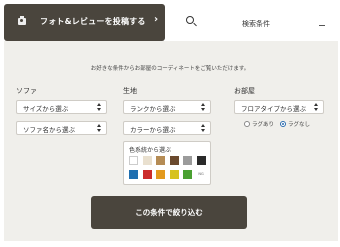  What do you see at coordinates (153, 130) in the screenshot?
I see `fabric-color-select-value: カラーから選ぶ` at bounding box center [153, 130].